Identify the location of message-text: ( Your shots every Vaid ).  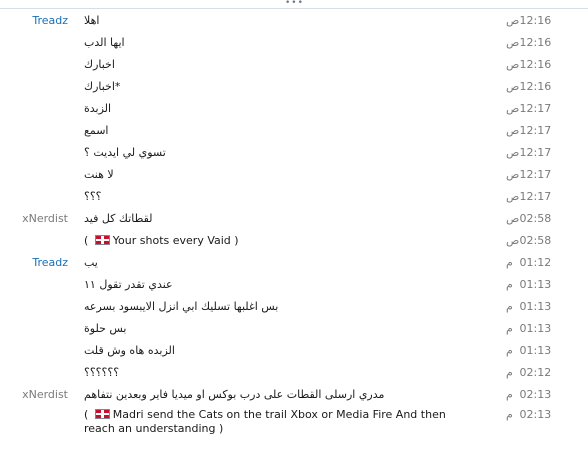
(161, 240).